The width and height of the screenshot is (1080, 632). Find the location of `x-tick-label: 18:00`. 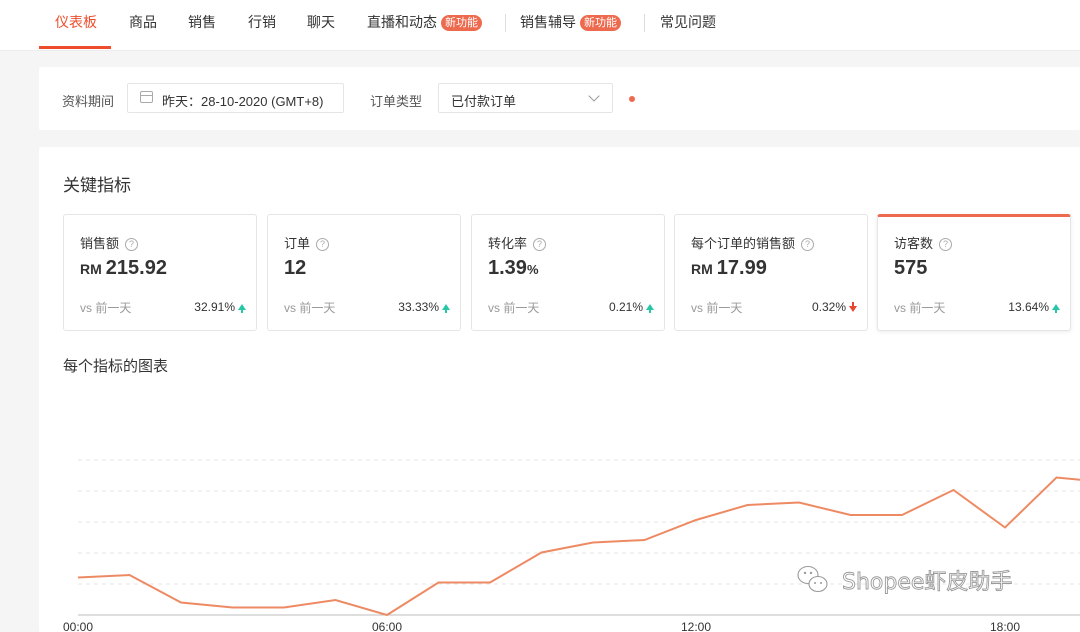

x-tick-label: 18:00 is located at coordinates (1005, 626).